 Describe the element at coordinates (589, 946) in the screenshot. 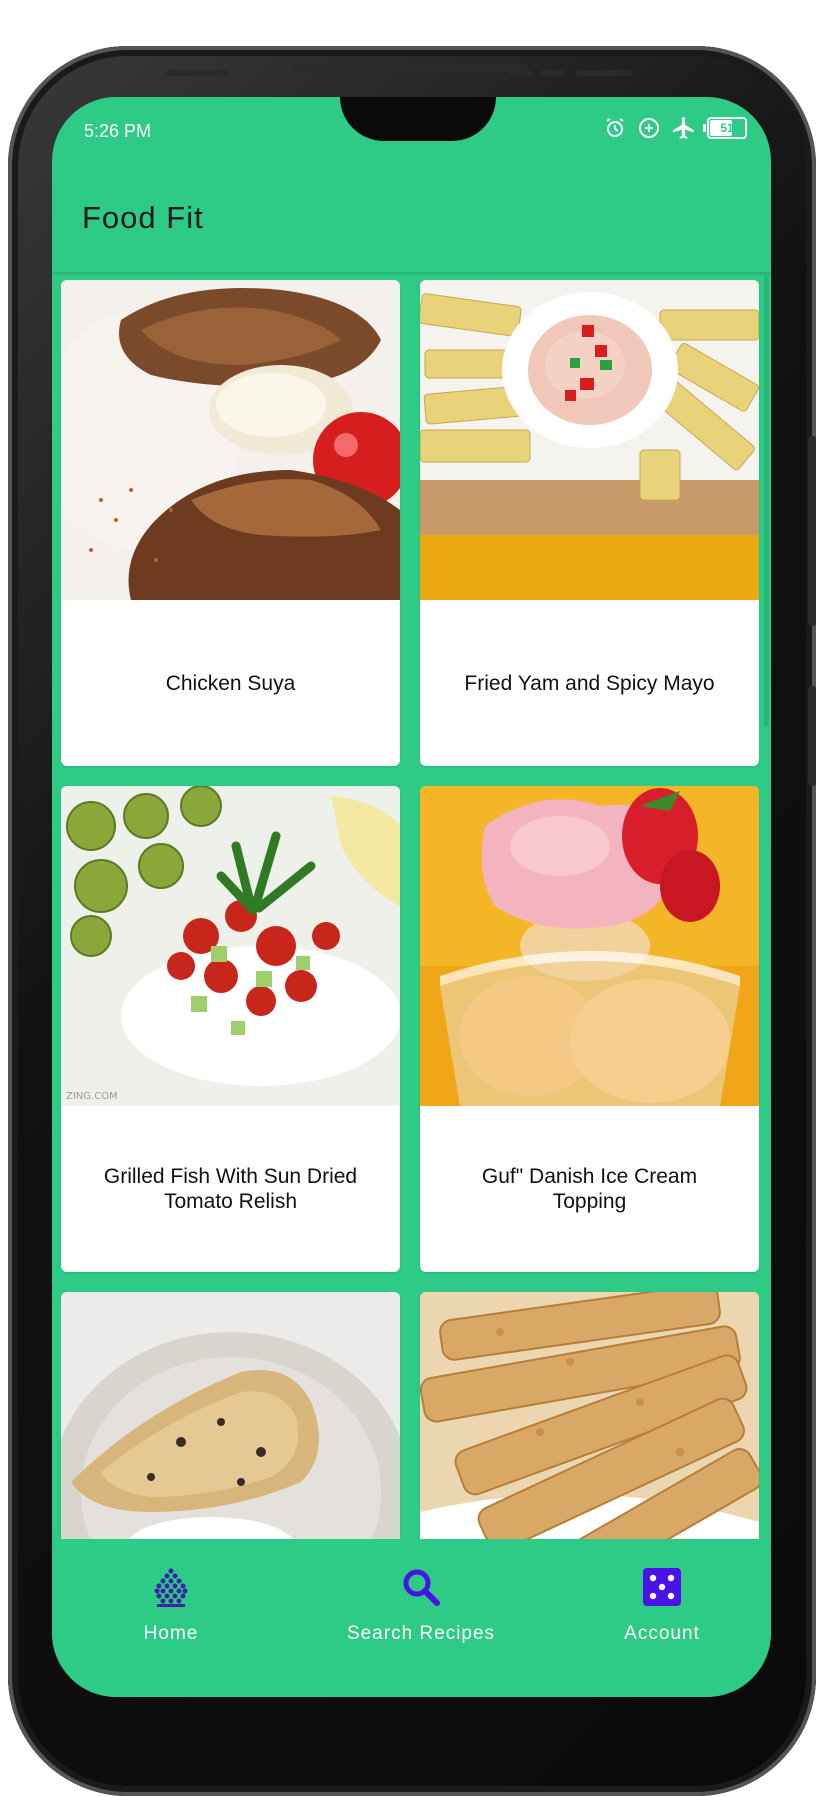

I see `ice-cream-photo` at that location.